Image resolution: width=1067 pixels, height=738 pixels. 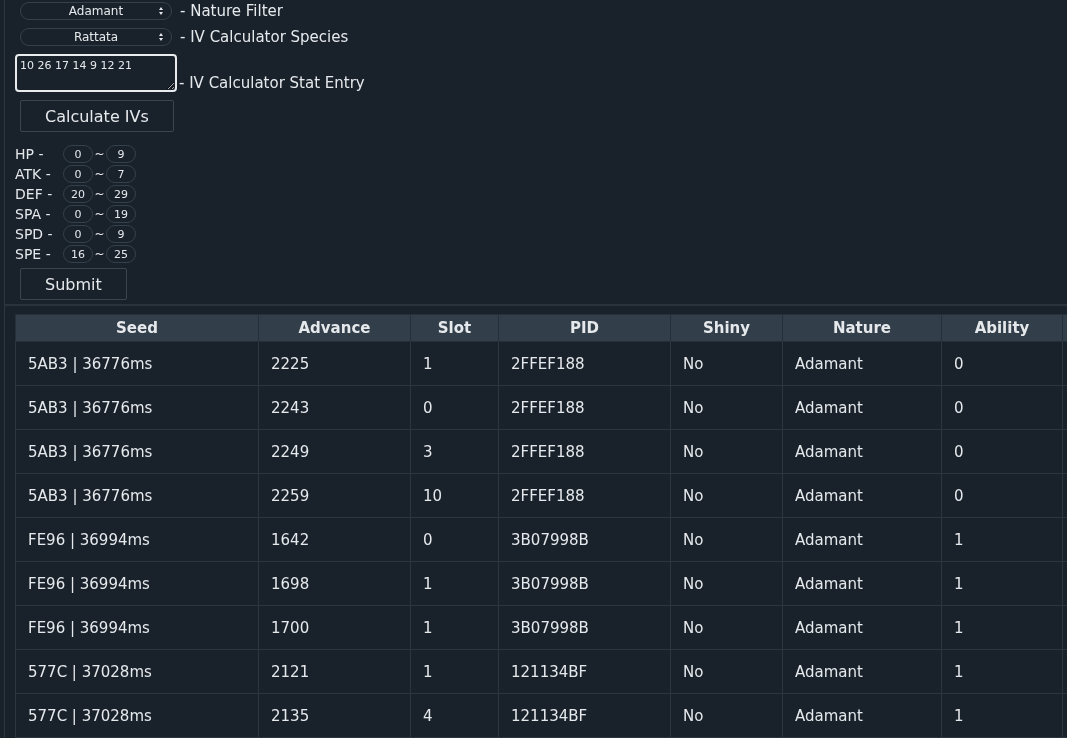 What do you see at coordinates (334, 407) in the screenshot?
I see `table-cell: 2243` at bounding box center [334, 407].